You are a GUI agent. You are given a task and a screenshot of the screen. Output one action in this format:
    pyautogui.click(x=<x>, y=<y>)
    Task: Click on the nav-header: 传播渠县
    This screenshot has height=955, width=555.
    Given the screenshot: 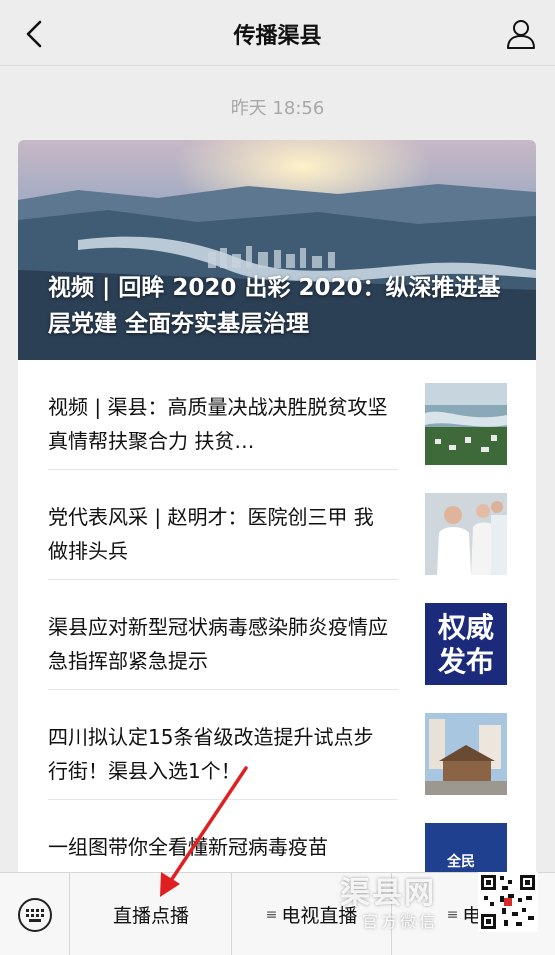 What is the action you would take?
    pyautogui.click(x=277, y=33)
    